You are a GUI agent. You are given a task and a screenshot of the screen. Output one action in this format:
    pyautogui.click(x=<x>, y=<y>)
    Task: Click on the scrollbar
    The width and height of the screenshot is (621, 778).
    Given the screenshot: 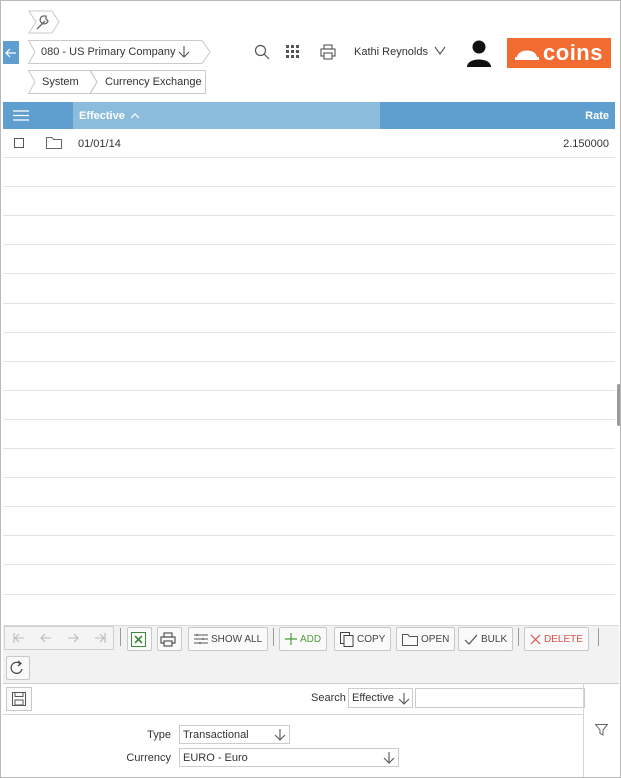 What is the action you would take?
    pyautogui.click(x=618, y=405)
    